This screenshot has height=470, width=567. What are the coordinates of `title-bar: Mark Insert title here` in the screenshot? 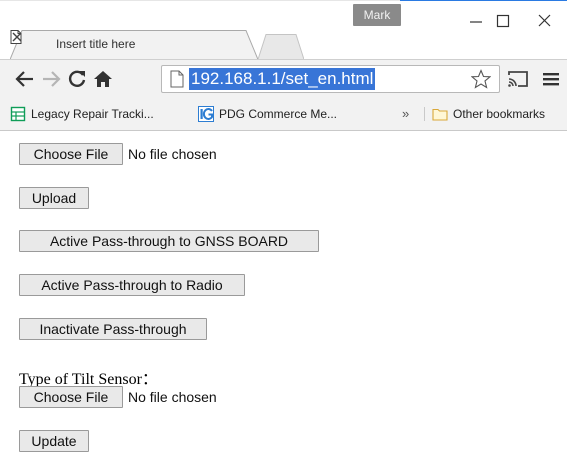 It's located at (283, 30).